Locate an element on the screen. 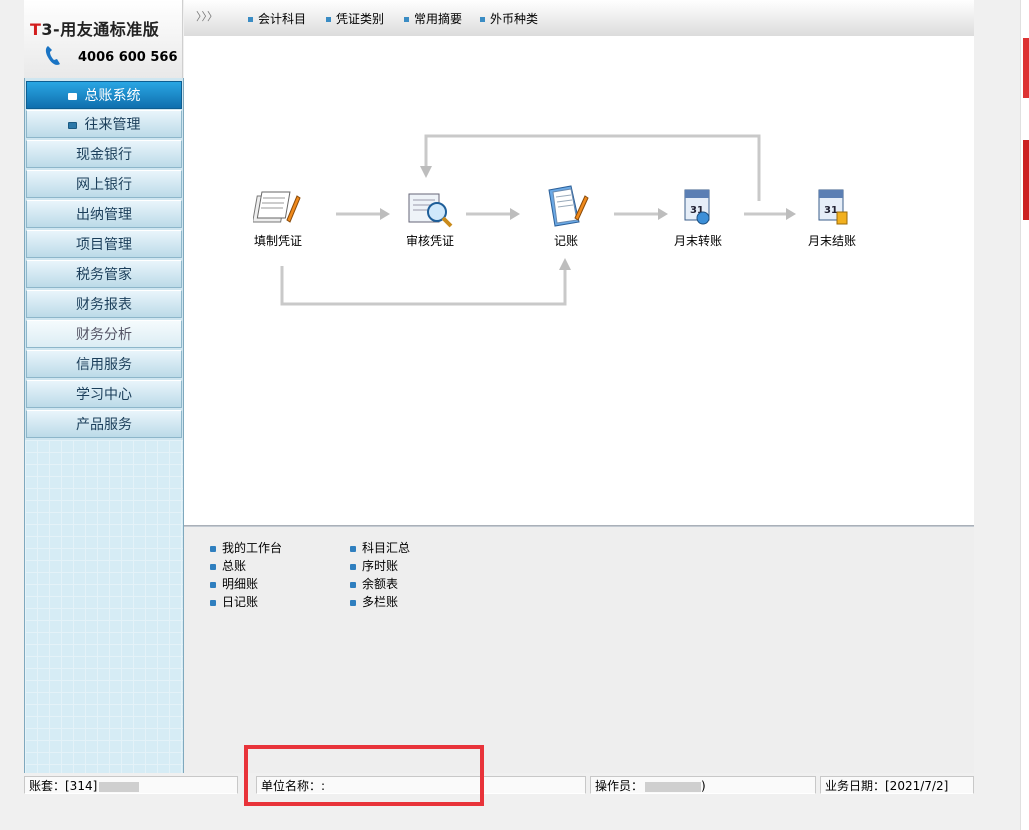 The width and height of the screenshot is (1029, 830). sidebar-item-label: 财务报表 is located at coordinates (104, 305).